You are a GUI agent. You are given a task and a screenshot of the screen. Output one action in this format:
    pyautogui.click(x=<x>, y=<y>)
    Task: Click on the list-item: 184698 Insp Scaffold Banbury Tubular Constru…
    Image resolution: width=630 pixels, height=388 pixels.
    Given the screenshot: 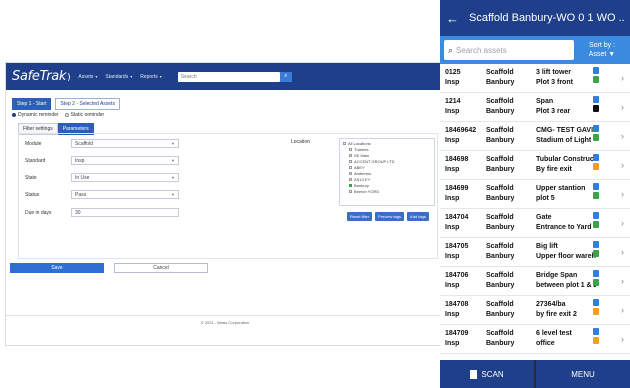 What is the action you would take?
    pyautogui.click(x=535, y=165)
    